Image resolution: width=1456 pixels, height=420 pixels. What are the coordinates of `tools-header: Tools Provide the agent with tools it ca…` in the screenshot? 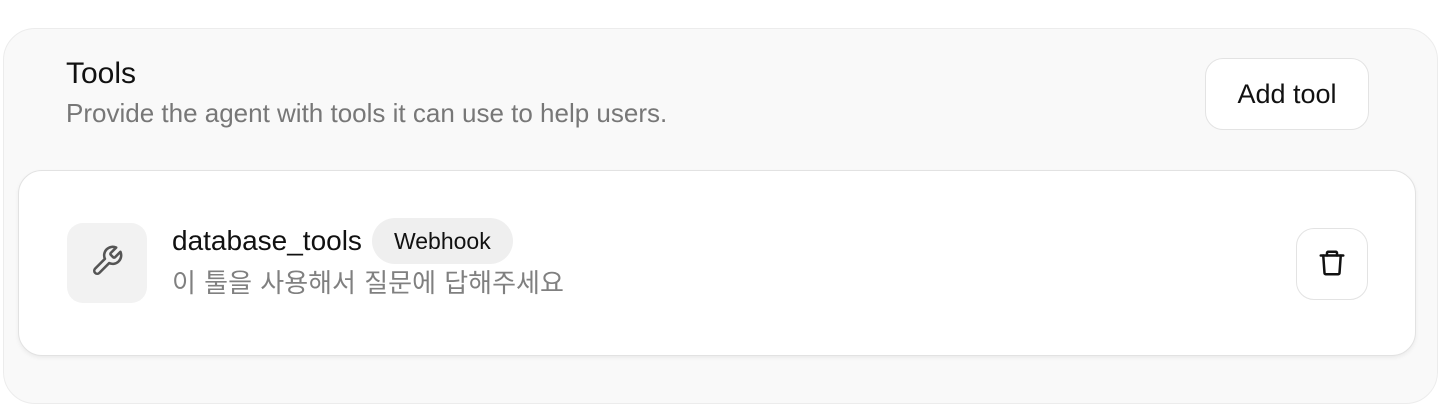 It's located at (366, 93).